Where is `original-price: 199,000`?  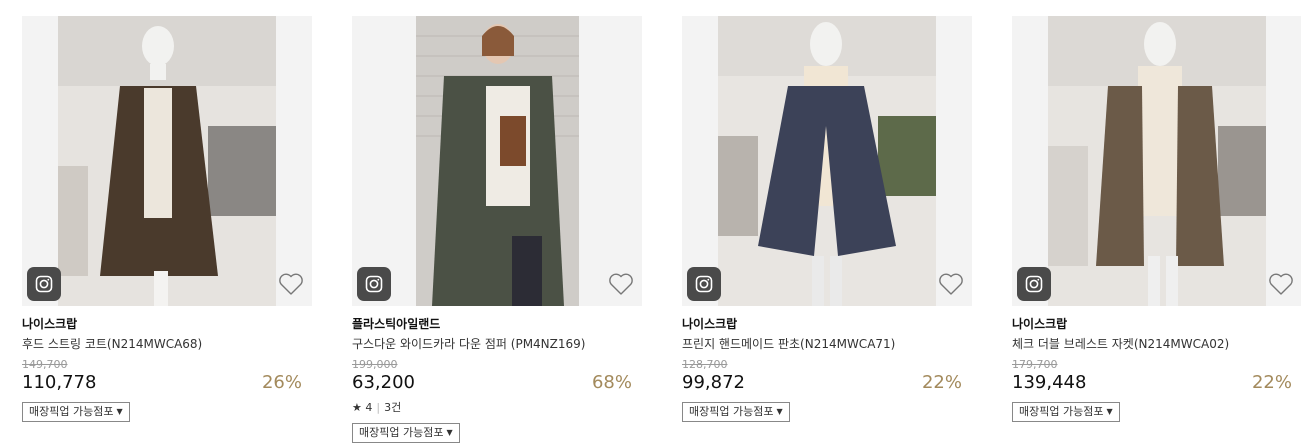
original-price: 199,000 is located at coordinates (375, 364).